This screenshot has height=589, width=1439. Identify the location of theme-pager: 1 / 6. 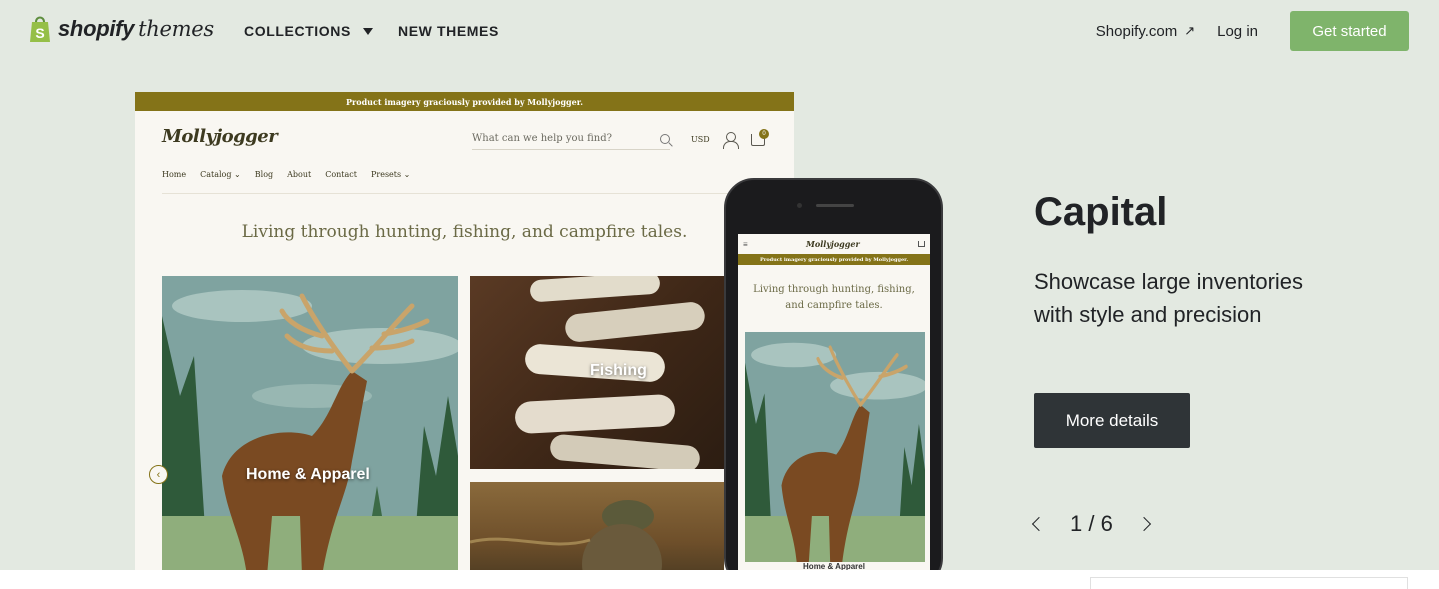
(1091, 524).